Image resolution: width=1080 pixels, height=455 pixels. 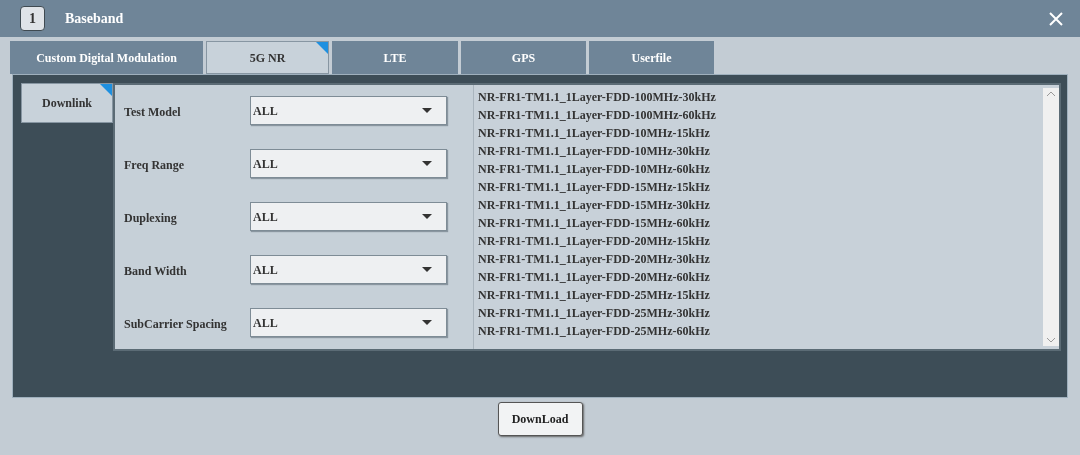 What do you see at coordinates (106, 57) in the screenshot?
I see `tab: Custom Digital Modulation` at bounding box center [106, 57].